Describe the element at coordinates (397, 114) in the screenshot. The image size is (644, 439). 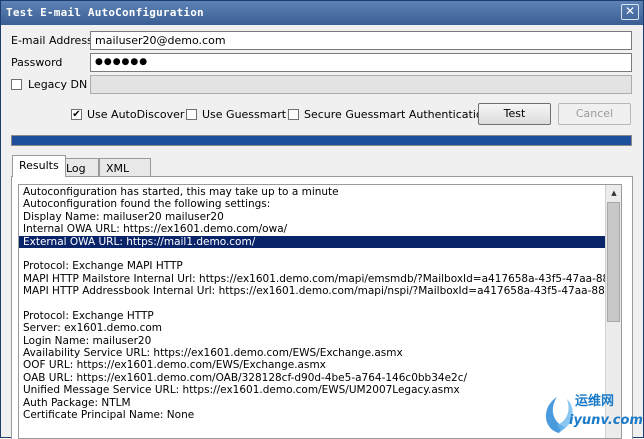
I see `secure-guessmart-label: Secure Guessmart Authentication` at that location.